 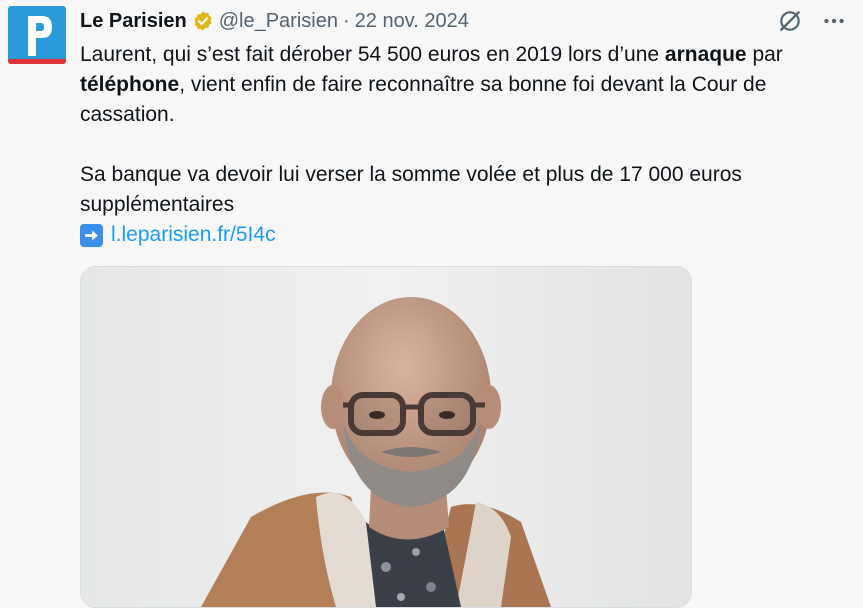 What do you see at coordinates (812, 23) in the screenshot?
I see `tweet-actions-top` at bounding box center [812, 23].